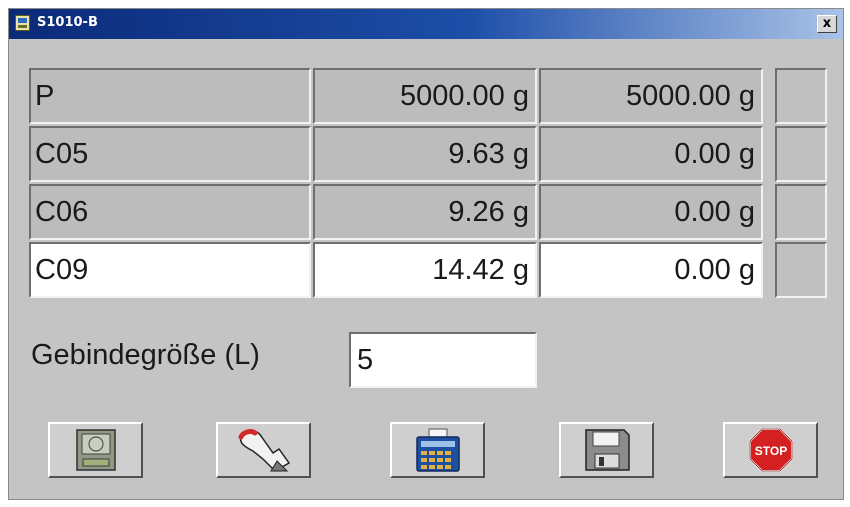 This screenshot has height=507, width=850. Describe the element at coordinates (425, 96) in the screenshot. I see `row-target-weight: 5000.00 g` at that location.